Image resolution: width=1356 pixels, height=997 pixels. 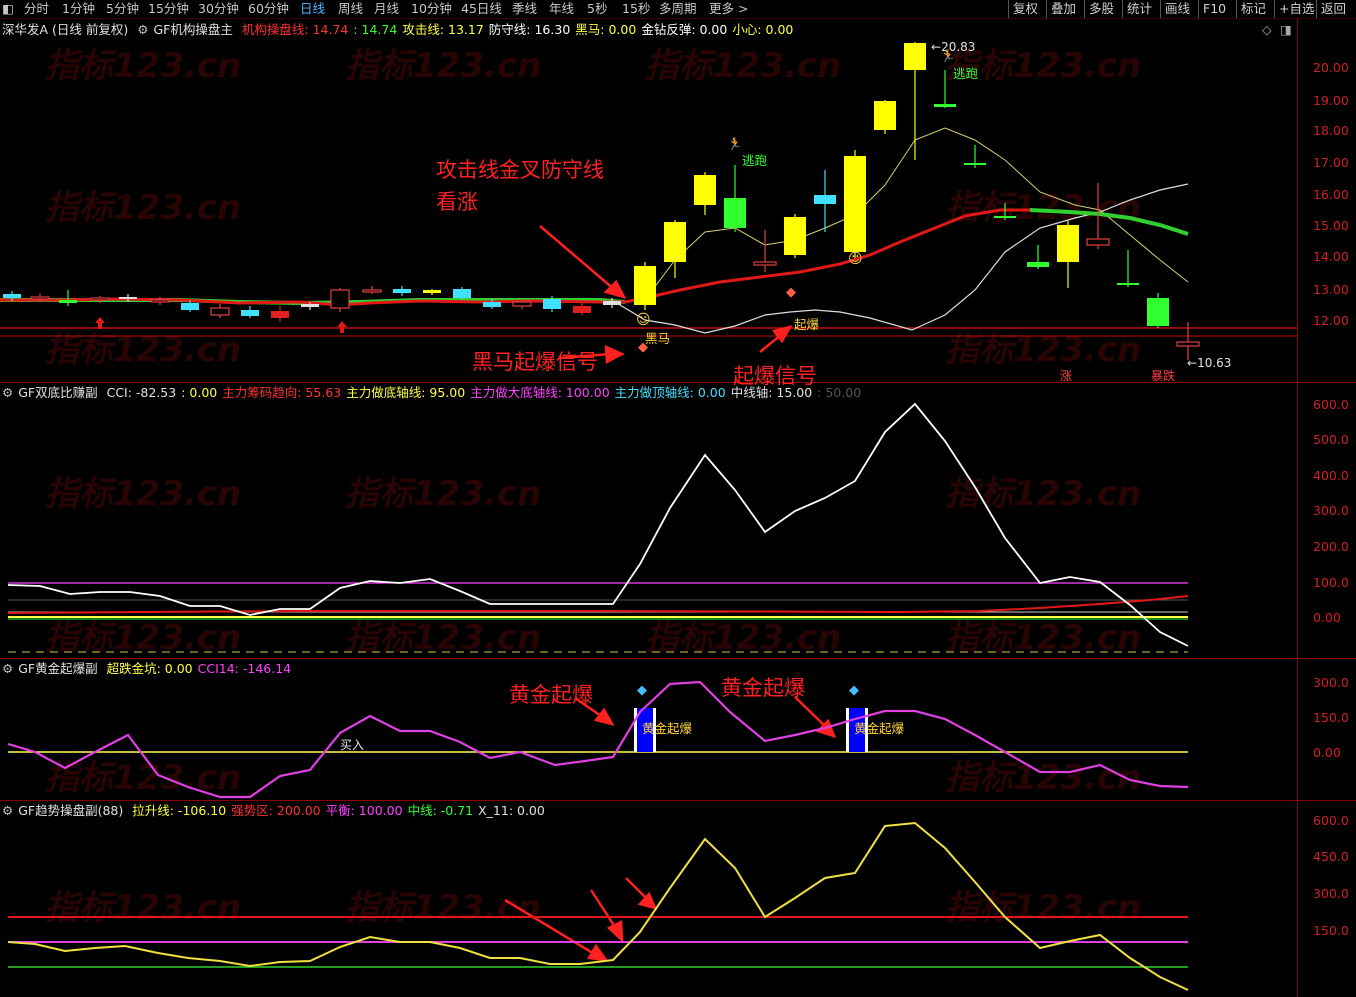 I want to click on rise-tag: 涨, so click(x=1066, y=376).